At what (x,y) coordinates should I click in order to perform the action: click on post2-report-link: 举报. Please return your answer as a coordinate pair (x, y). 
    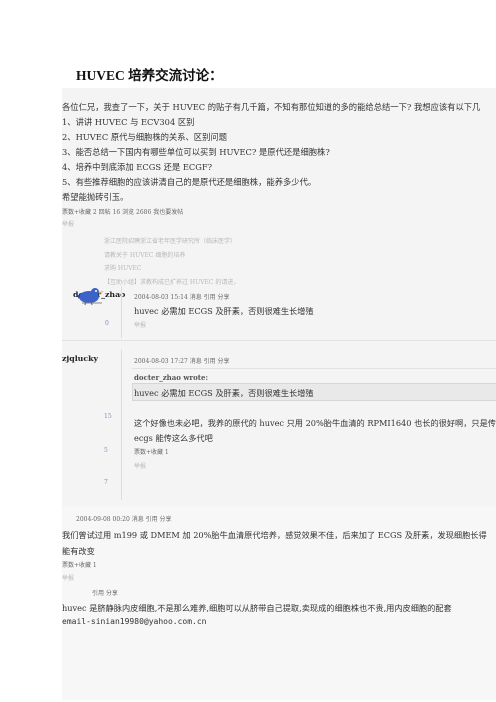
    Looking at the image, I should click on (140, 465).